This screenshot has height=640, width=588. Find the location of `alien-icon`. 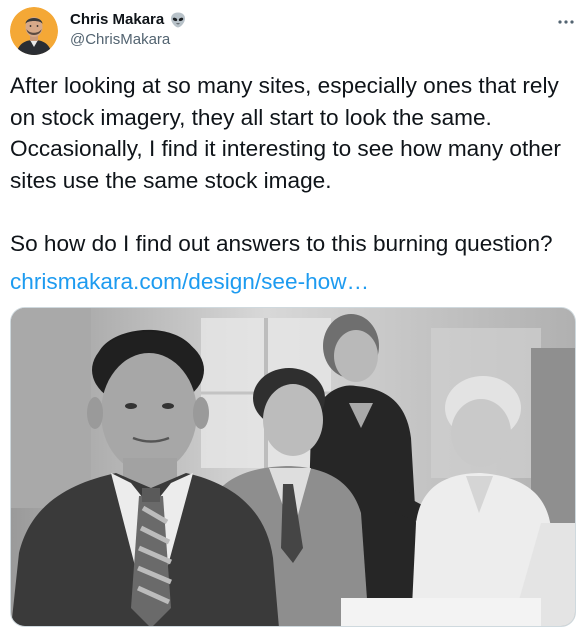

alien-icon is located at coordinates (178, 20).